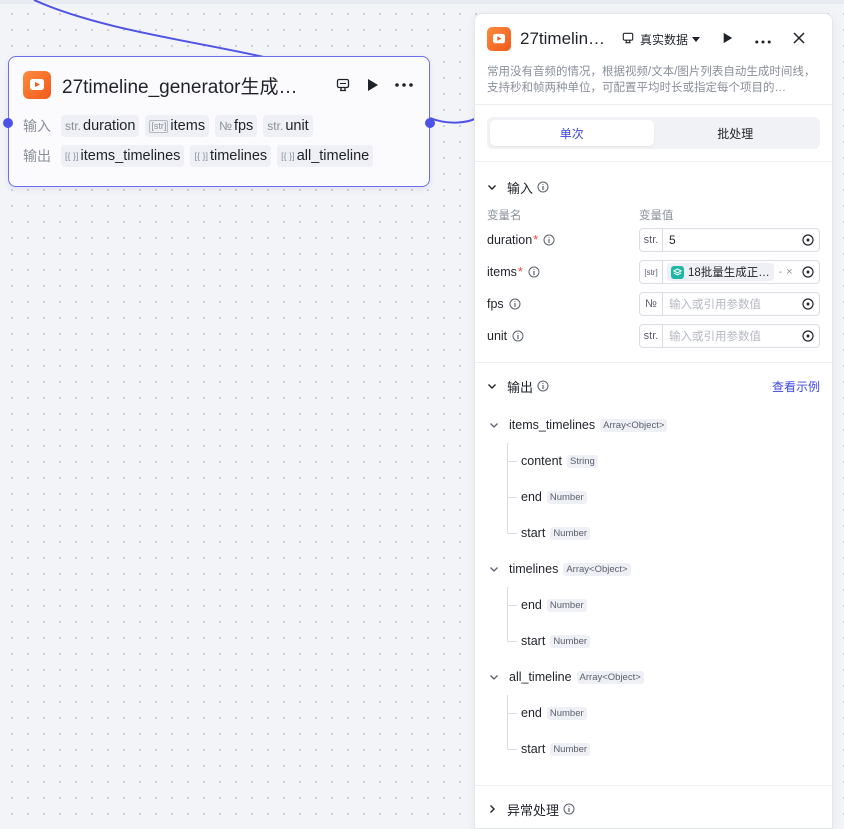 This screenshot has width=844, height=829. What do you see at coordinates (534, 569) in the screenshot?
I see `output-name: timelines` at bounding box center [534, 569].